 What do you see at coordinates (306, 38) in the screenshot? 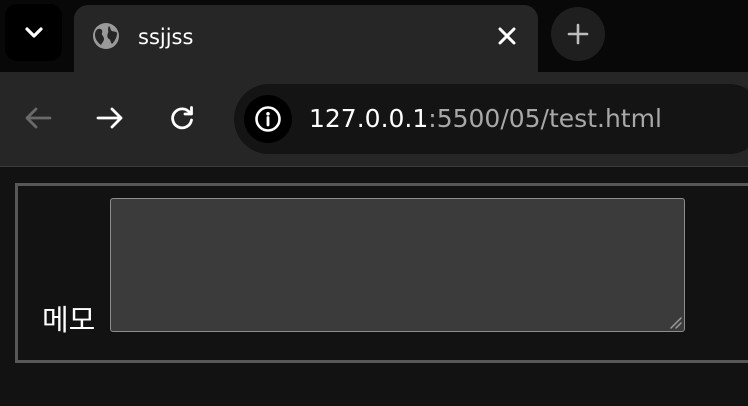
I see `active-tab: ssjjss` at bounding box center [306, 38].